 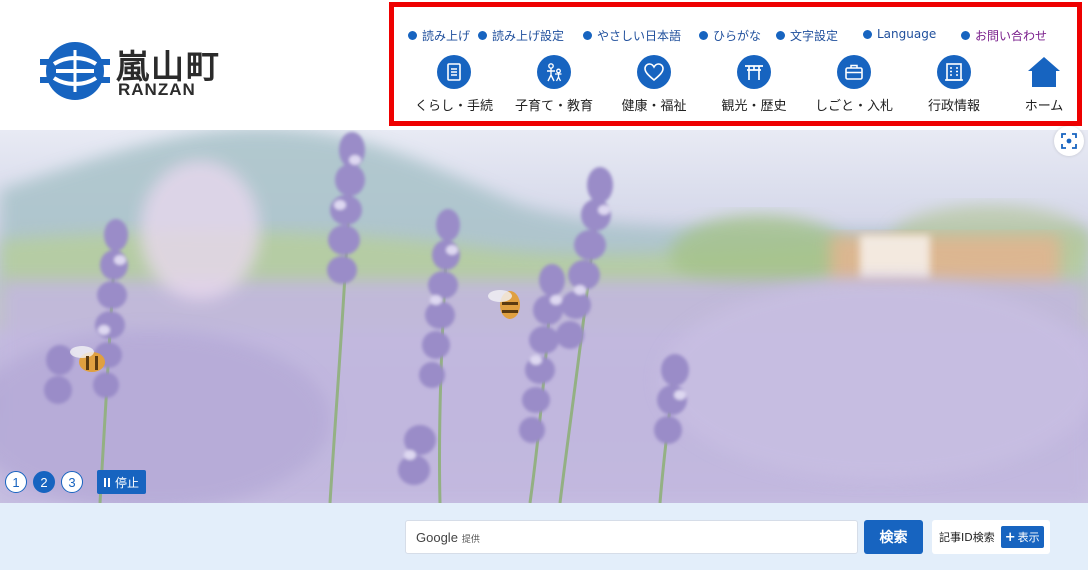 I want to click on torii-icon, so click(x=754, y=72).